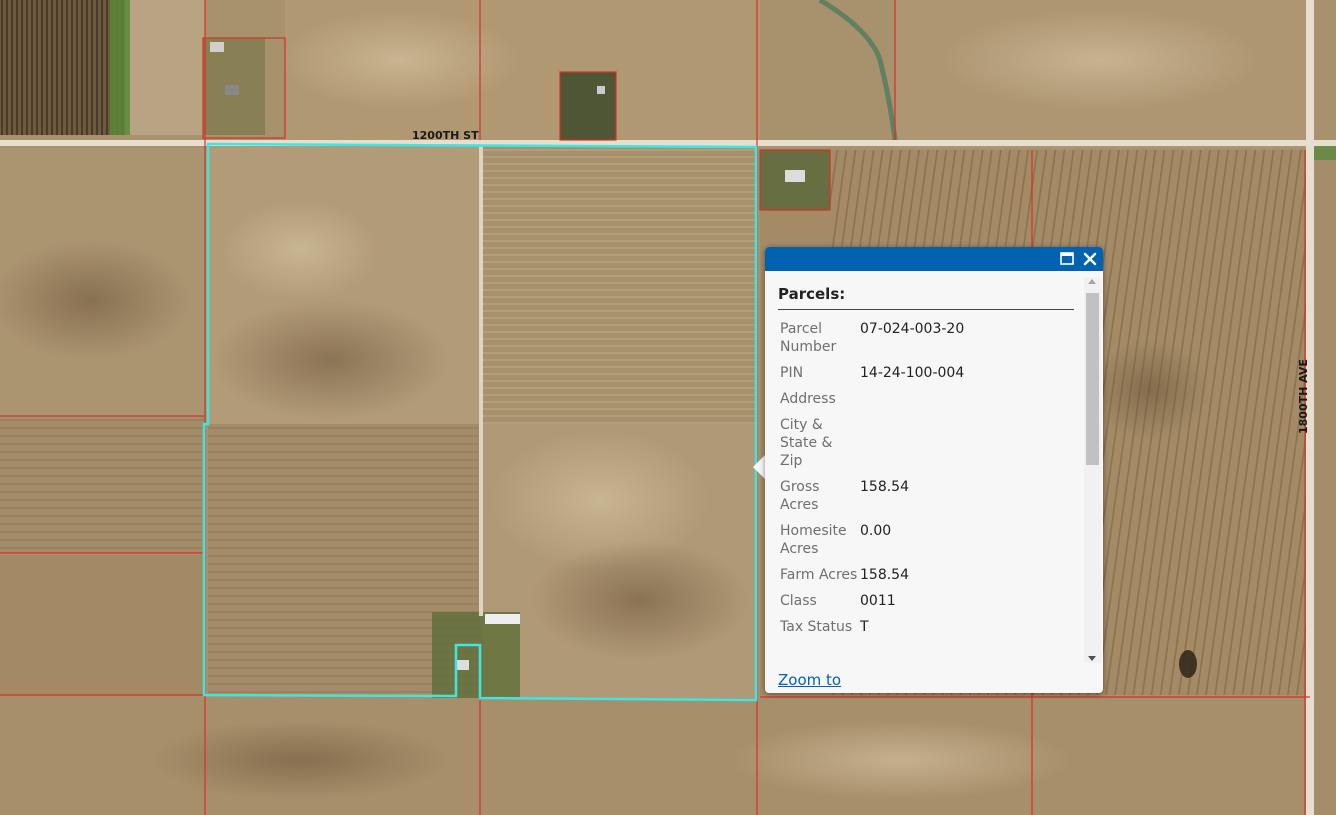 The image size is (1336, 815). What do you see at coordinates (926, 500) in the screenshot?
I see `attribute-row: Gross Acres 158.54` at bounding box center [926, 500].